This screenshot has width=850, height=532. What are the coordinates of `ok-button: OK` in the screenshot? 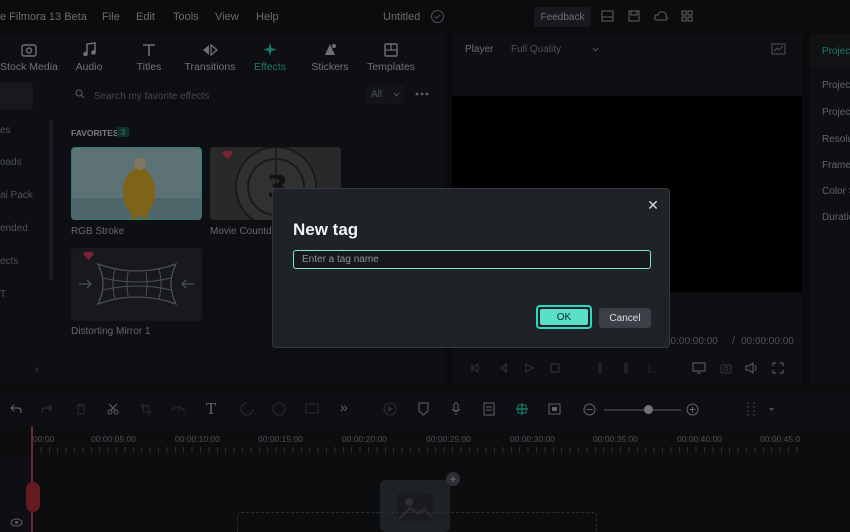 It's located at (564, 317).